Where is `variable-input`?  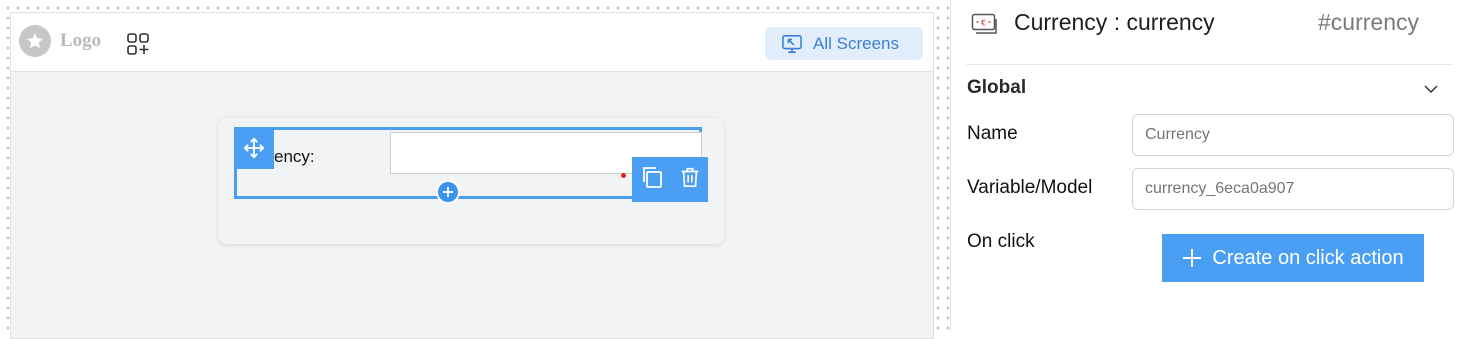 variable-input is located at coordinates (1293, 189).